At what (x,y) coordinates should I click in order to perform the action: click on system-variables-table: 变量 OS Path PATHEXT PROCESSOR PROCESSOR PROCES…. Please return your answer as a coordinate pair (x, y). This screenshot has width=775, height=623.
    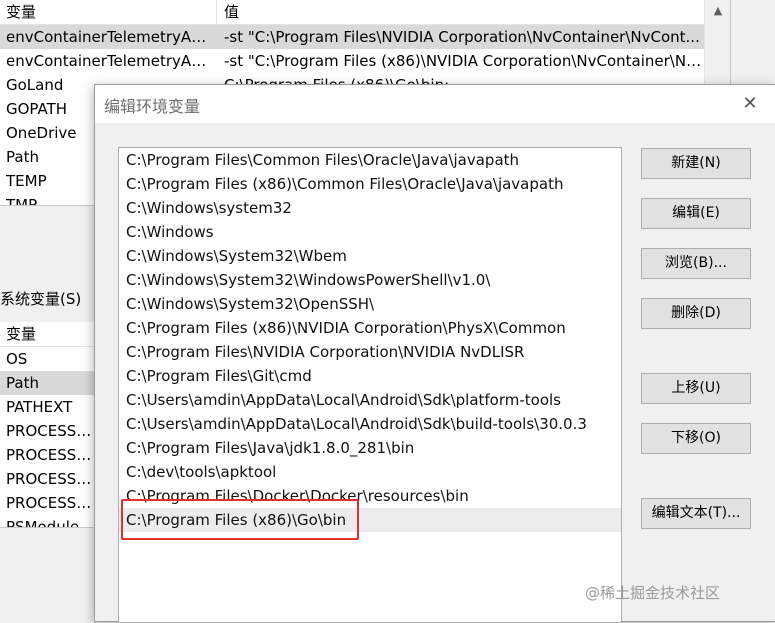
    Looking at the image, I should click on (48, 425).